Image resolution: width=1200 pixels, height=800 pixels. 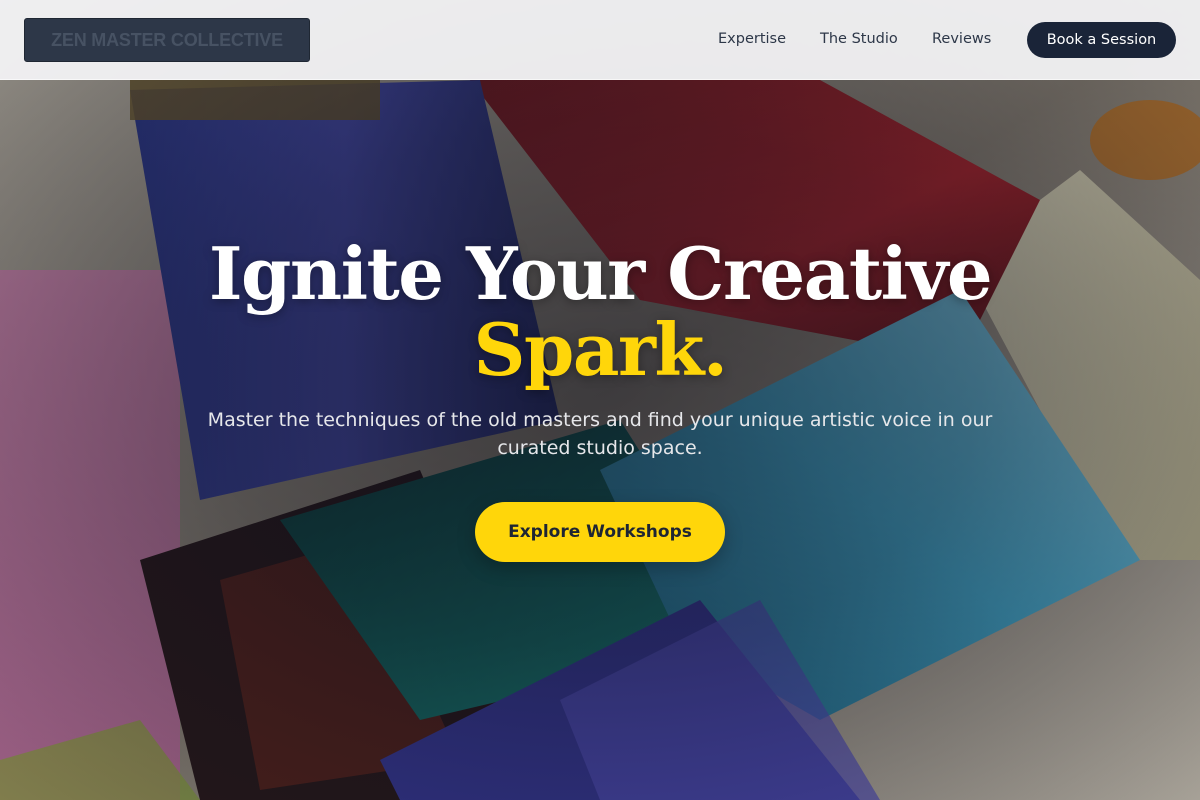 I want to click on nav-link-expertise: Expertise, so click(x=752, y=39).